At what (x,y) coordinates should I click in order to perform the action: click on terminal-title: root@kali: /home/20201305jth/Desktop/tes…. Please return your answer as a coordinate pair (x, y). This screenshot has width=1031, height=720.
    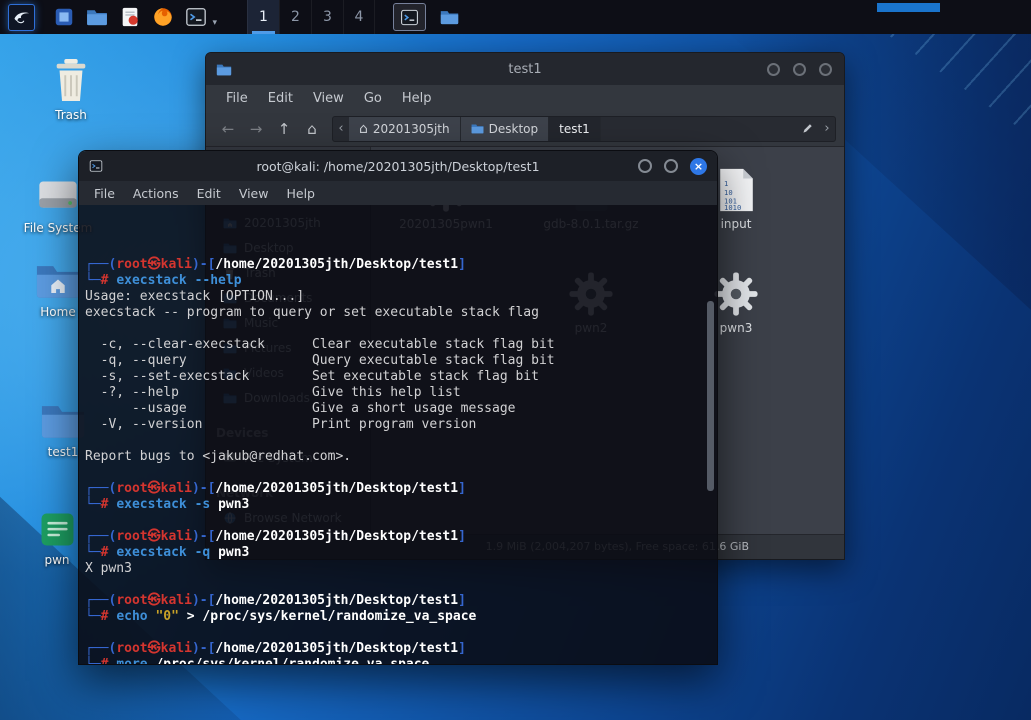
    Looking at the image, I should click on (398, 166).